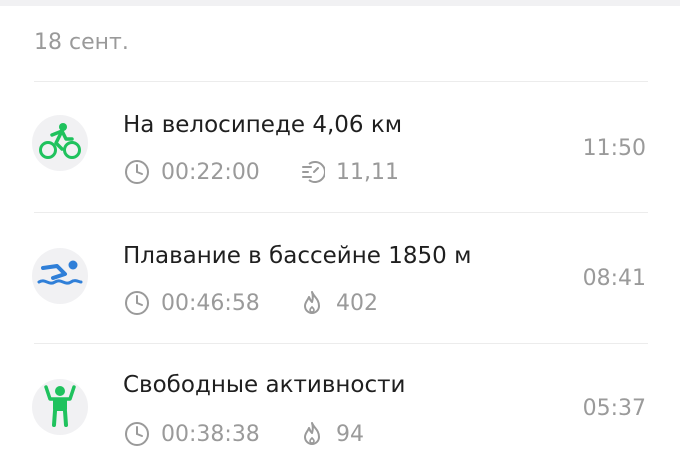 The height and width of the screenshot is (474, 680). What do you see at coordinates (357, 303) in the screenshot?
I see `activity-stat-value: 402` at bounding box center [357, 303].